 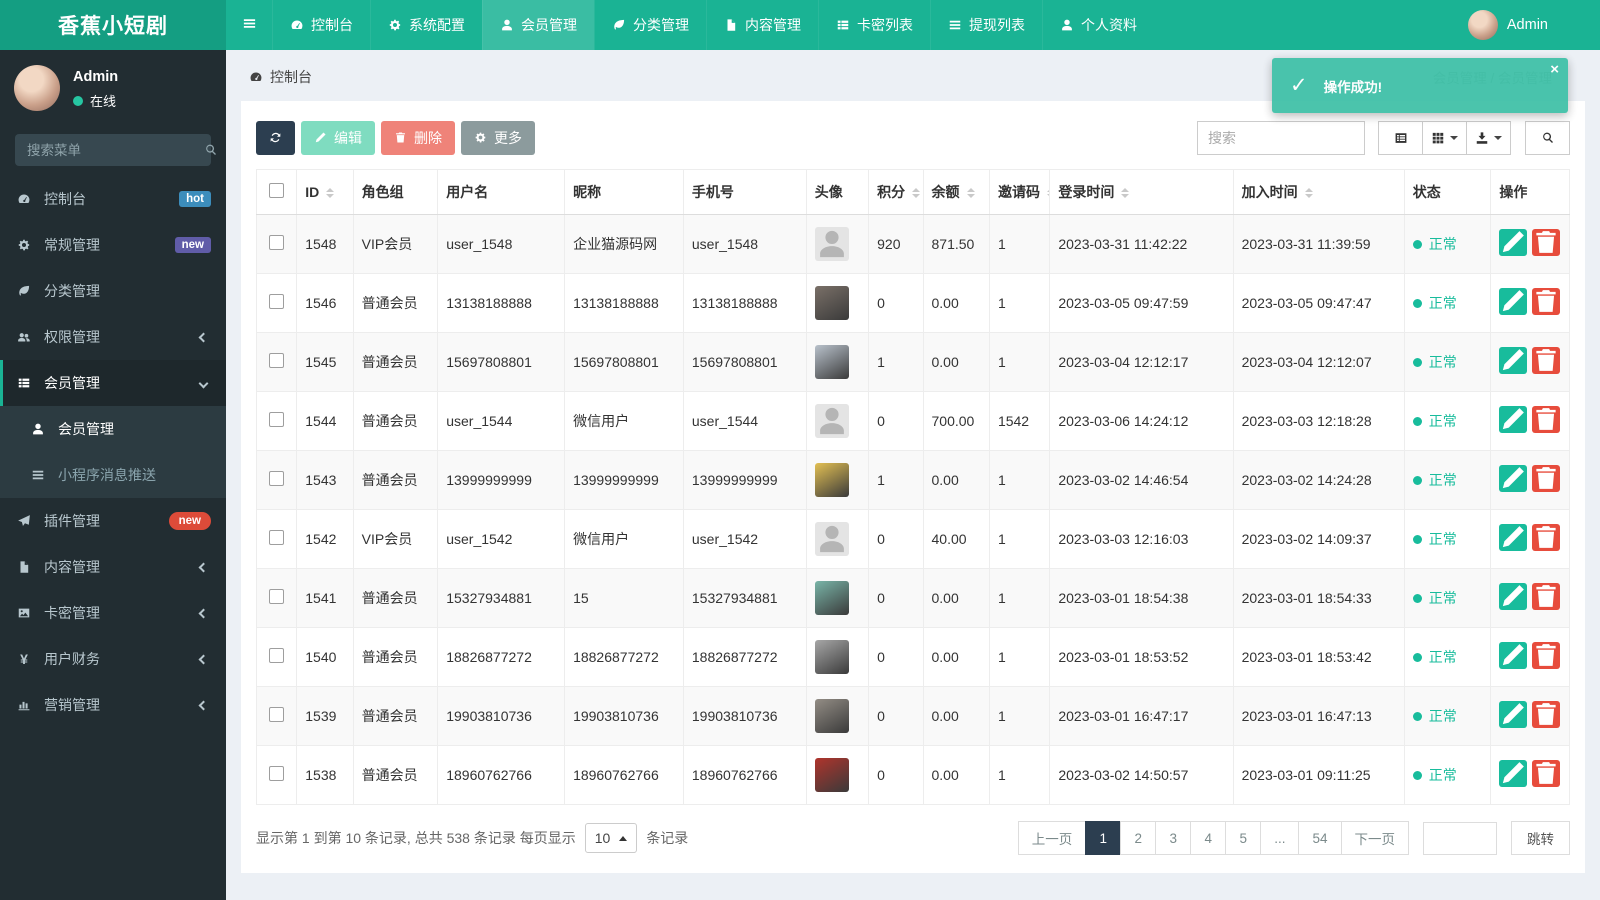 I want to click on next-page-button: 下一页, so click(x=1374, y=838).